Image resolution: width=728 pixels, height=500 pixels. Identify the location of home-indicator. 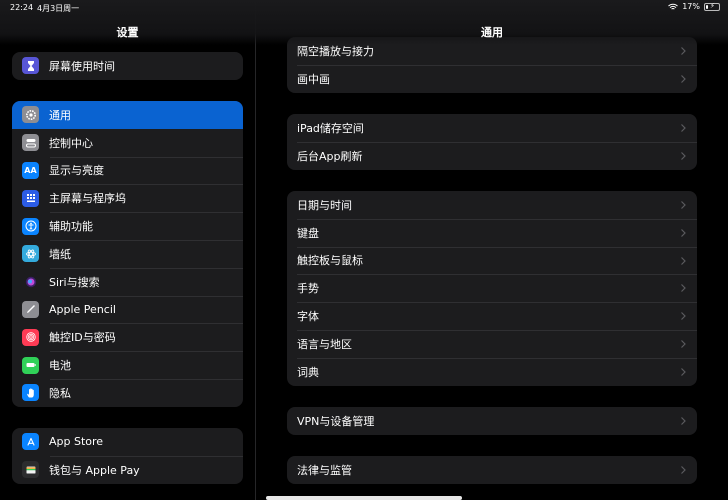
(364, 498).